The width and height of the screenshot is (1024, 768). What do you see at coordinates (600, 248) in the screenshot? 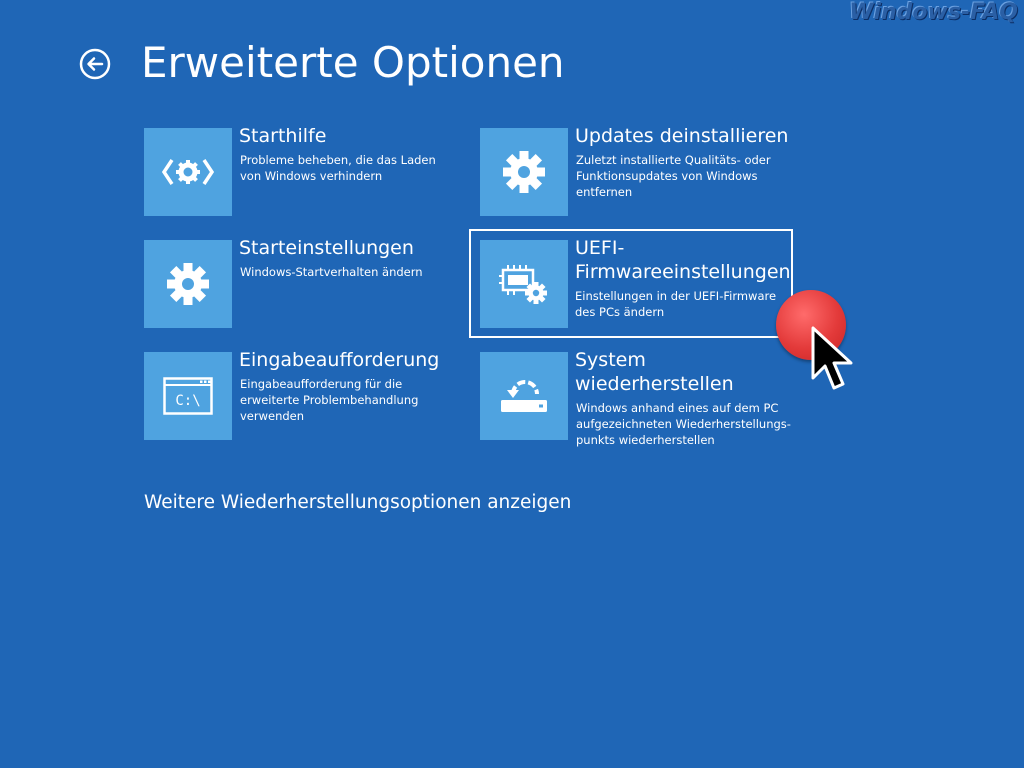
I see `tile-title-line1: UEFI-` at bounding box center [600, 248].